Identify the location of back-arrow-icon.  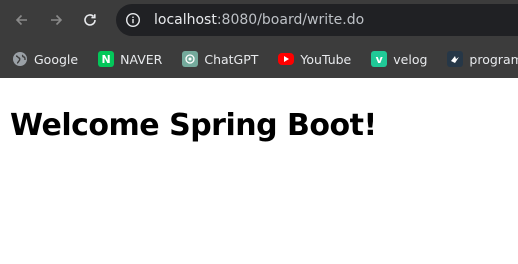
(21, 20).